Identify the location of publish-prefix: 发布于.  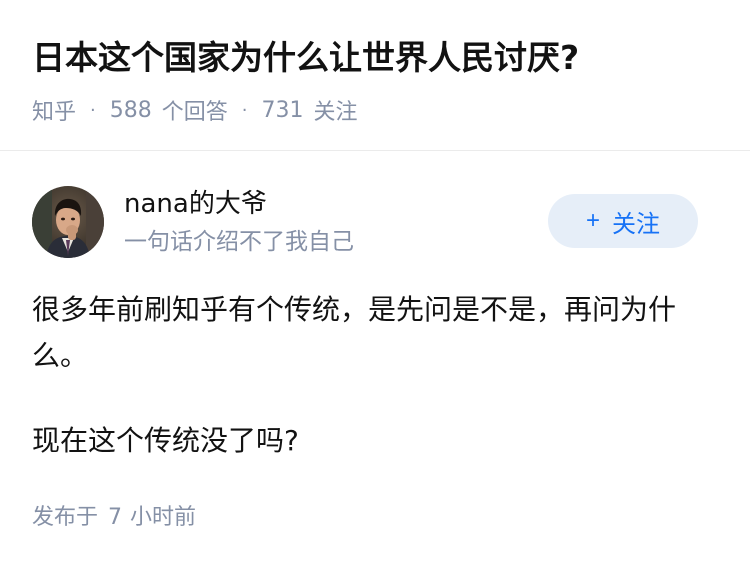
(65, 517).